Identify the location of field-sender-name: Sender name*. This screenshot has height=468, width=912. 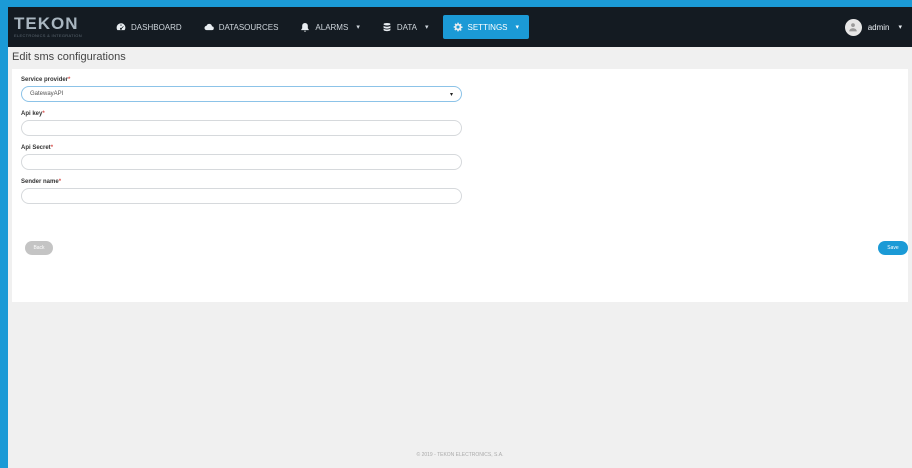
(460, 191).